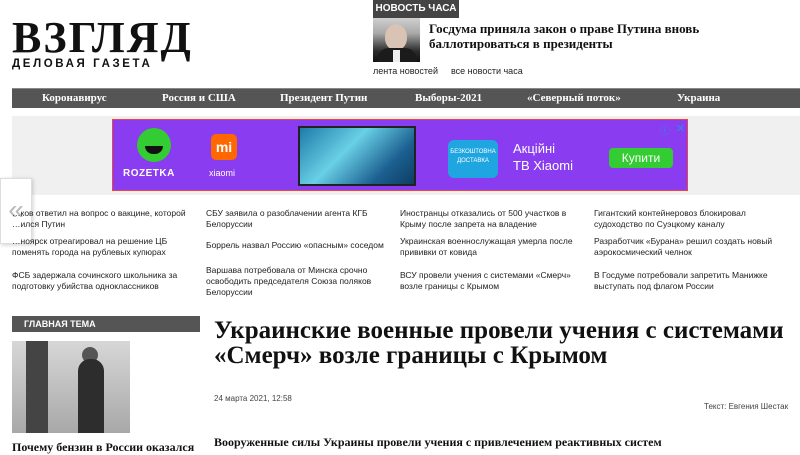 The height and width of the screenshot is (455, 800). What do you see at coordinates (106, 324) in the screenshot?
I see `main-theme-label: ГЛАВНАЯ ТЕМА` at bounding box center [106, 324].